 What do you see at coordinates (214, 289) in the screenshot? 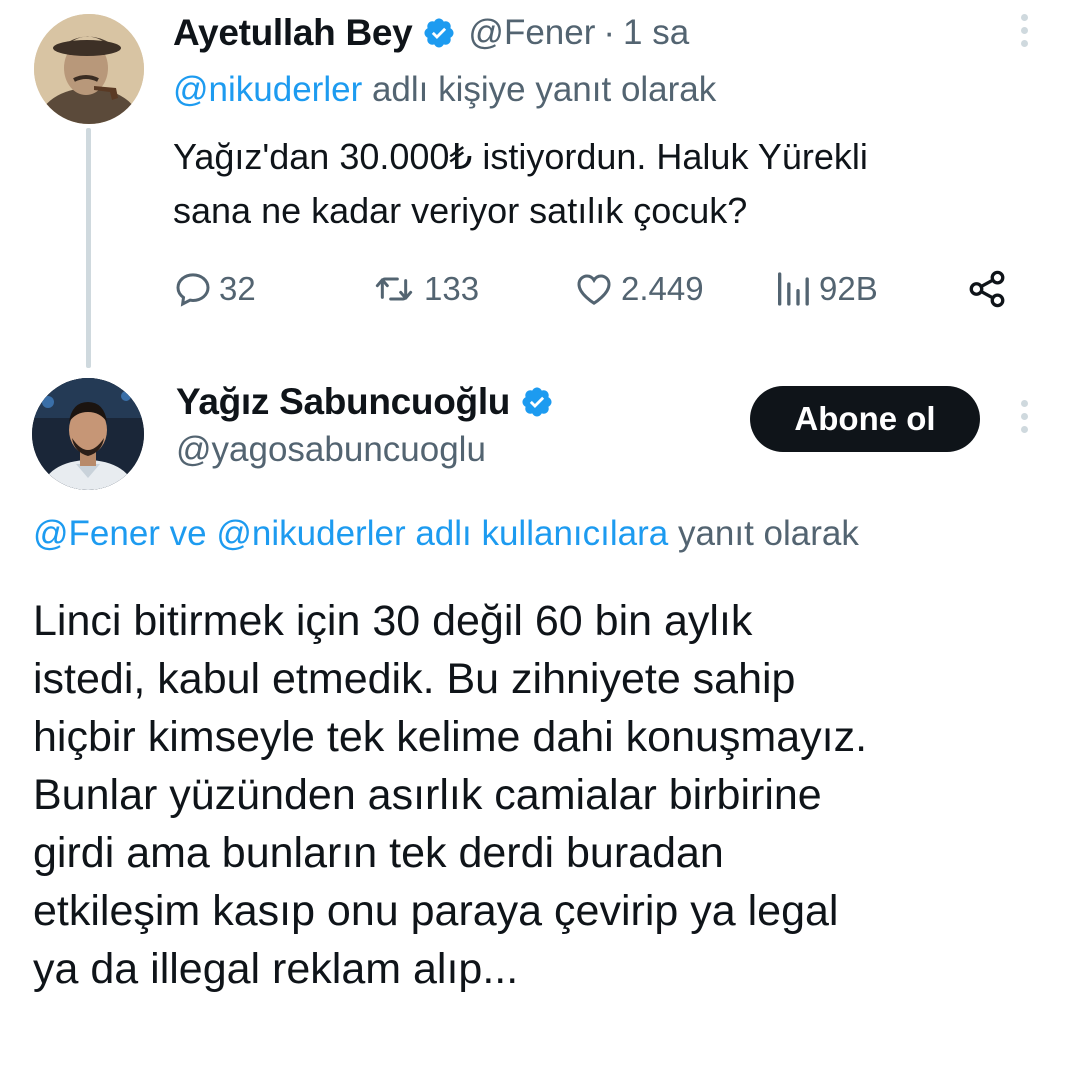
I see `reply-button: 32` at bounding box center [214, 289].